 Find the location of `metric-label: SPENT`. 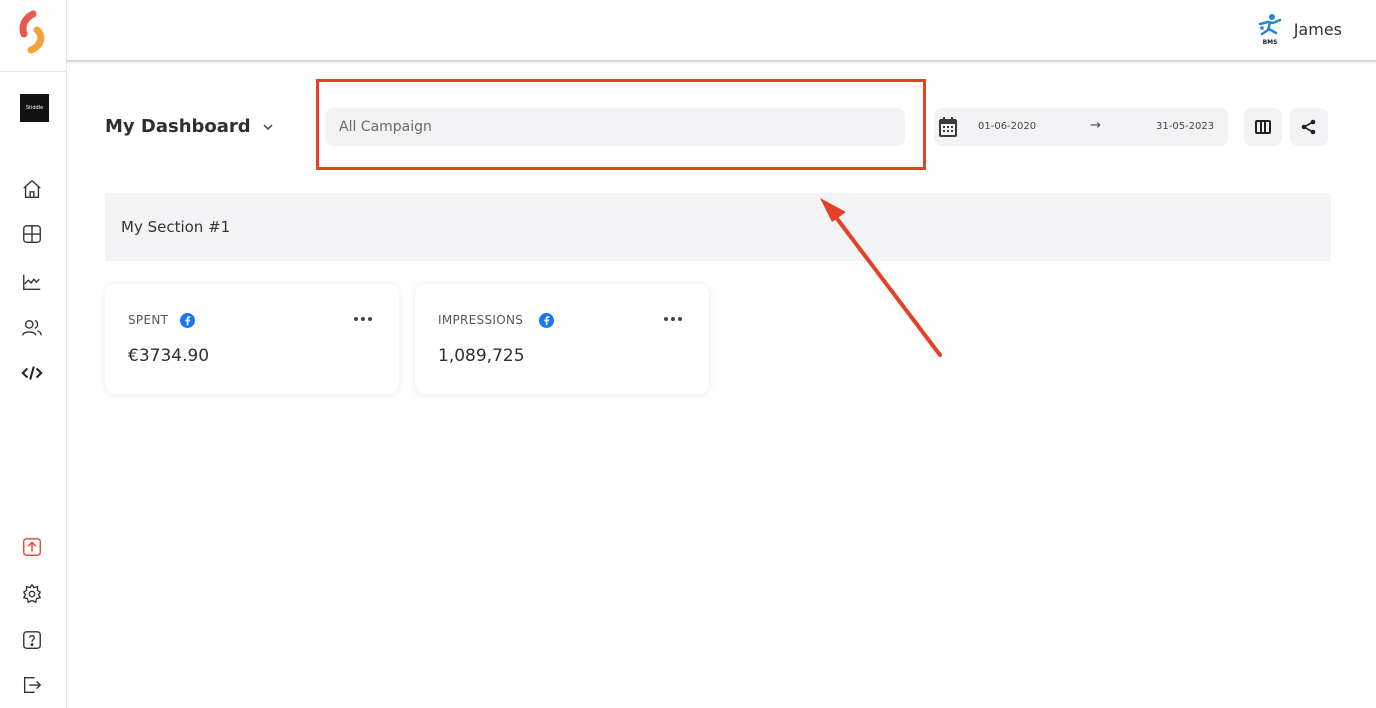

metric-label: SPENT is located at coordinates (148, 320).